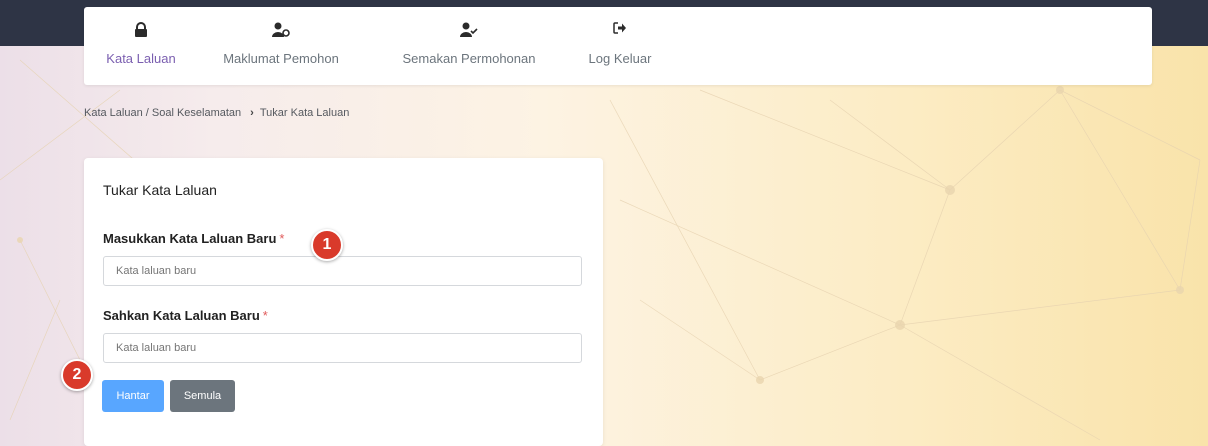 Image resolution: width=1208 pixels, height=446 pixels. What do you see at coordinates (141, 31) in the screenshot?
I see `lock-icon` at bounding box center [141, 31].